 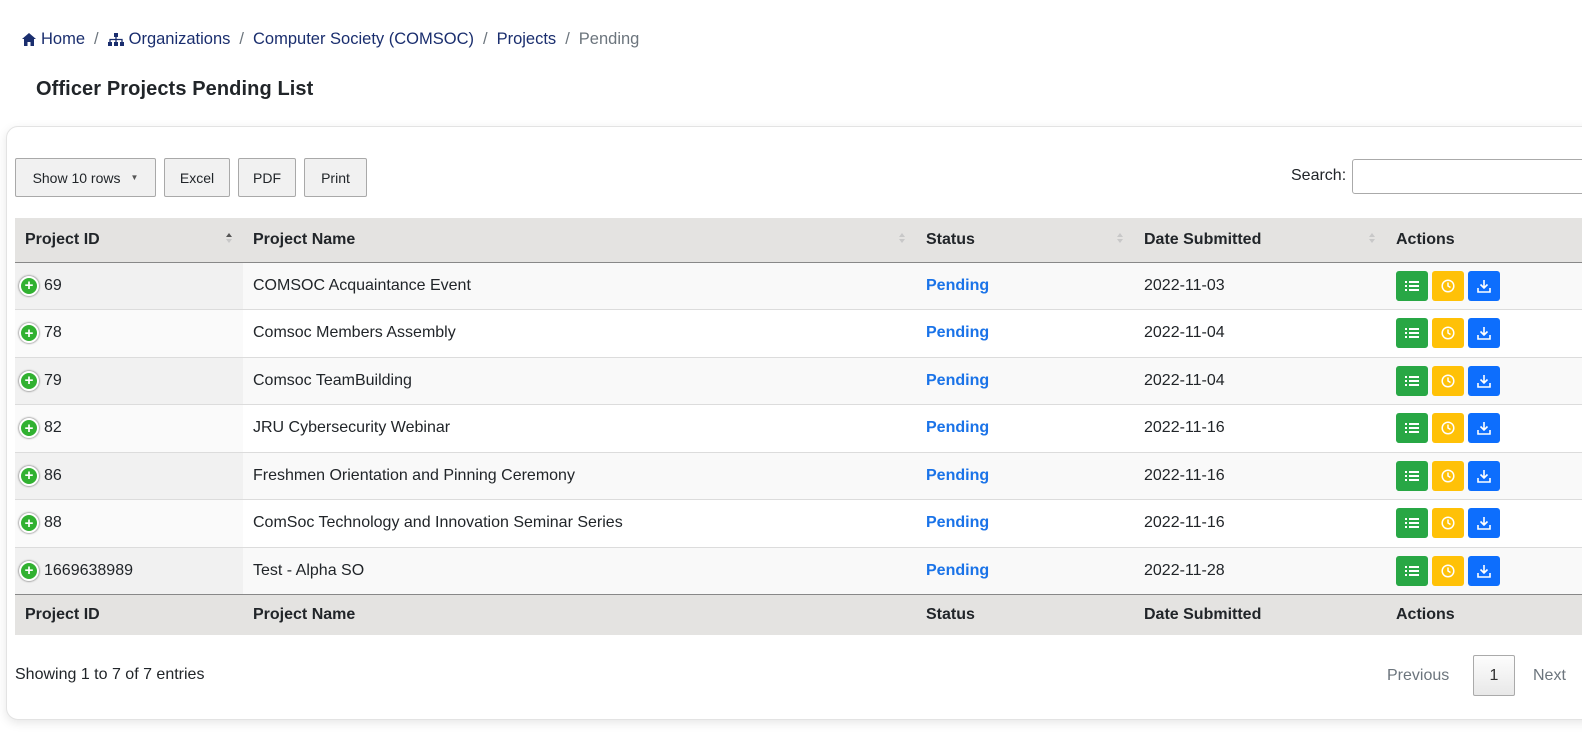 I want to click on project-name: Comsoc Members Assembly, so click(x=579, y=333).